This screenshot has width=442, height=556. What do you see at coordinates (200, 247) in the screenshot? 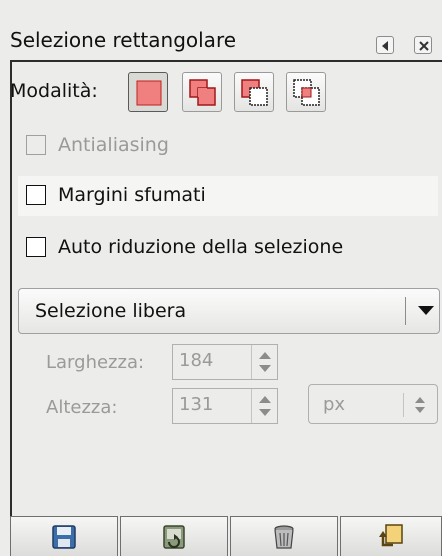
I see `auto-shrink-label: Auto riduzione della selezione` at bounding box center [200, 247].